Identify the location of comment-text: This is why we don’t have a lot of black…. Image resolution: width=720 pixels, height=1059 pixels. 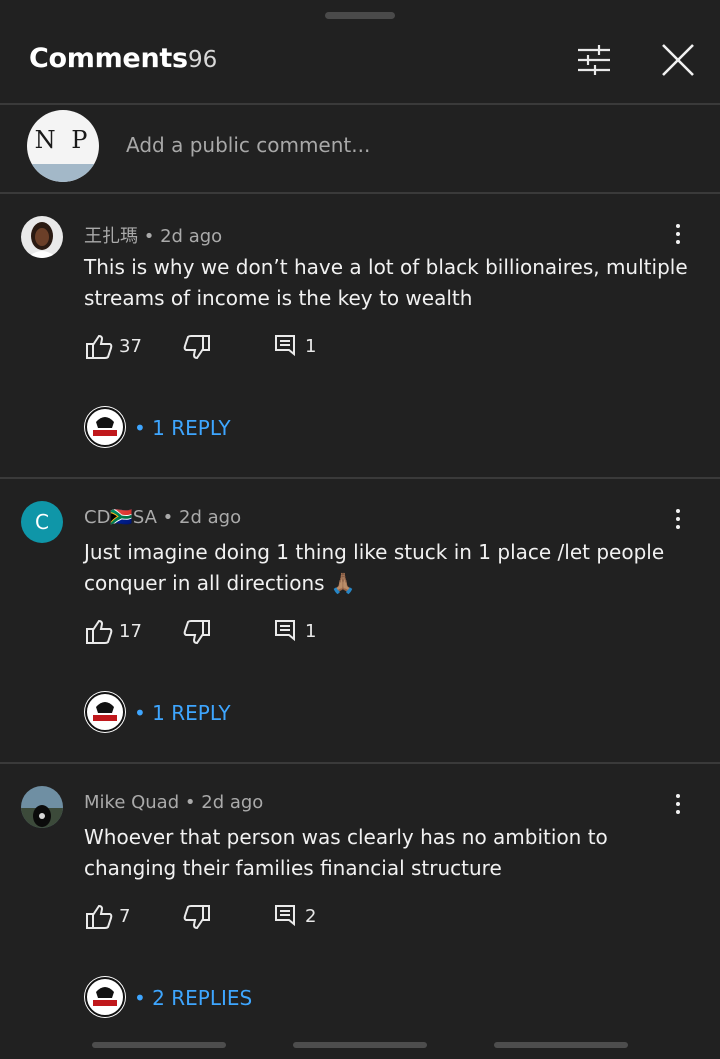
(386, 282).